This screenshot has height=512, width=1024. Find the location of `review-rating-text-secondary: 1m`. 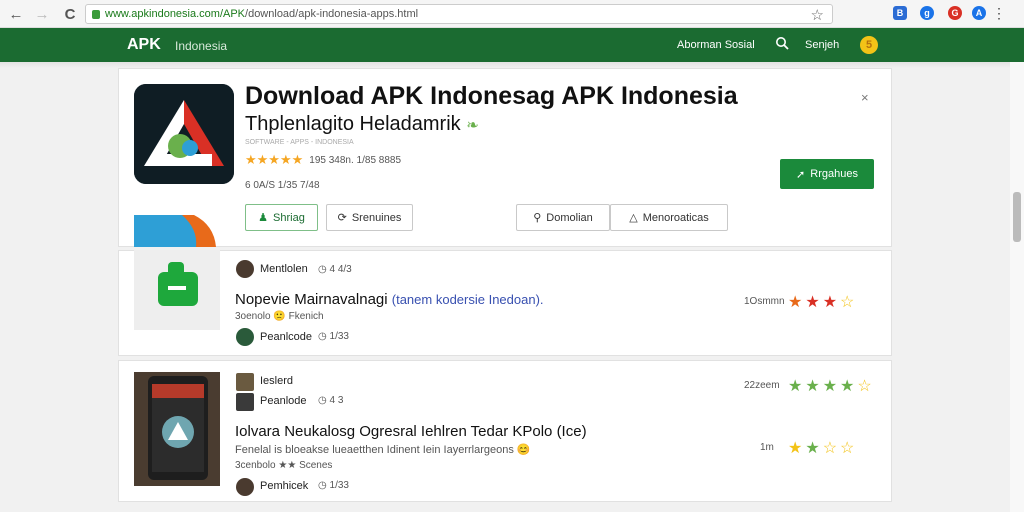

review-rating-text-secondary: 1m is located at coordinates (767, 447).